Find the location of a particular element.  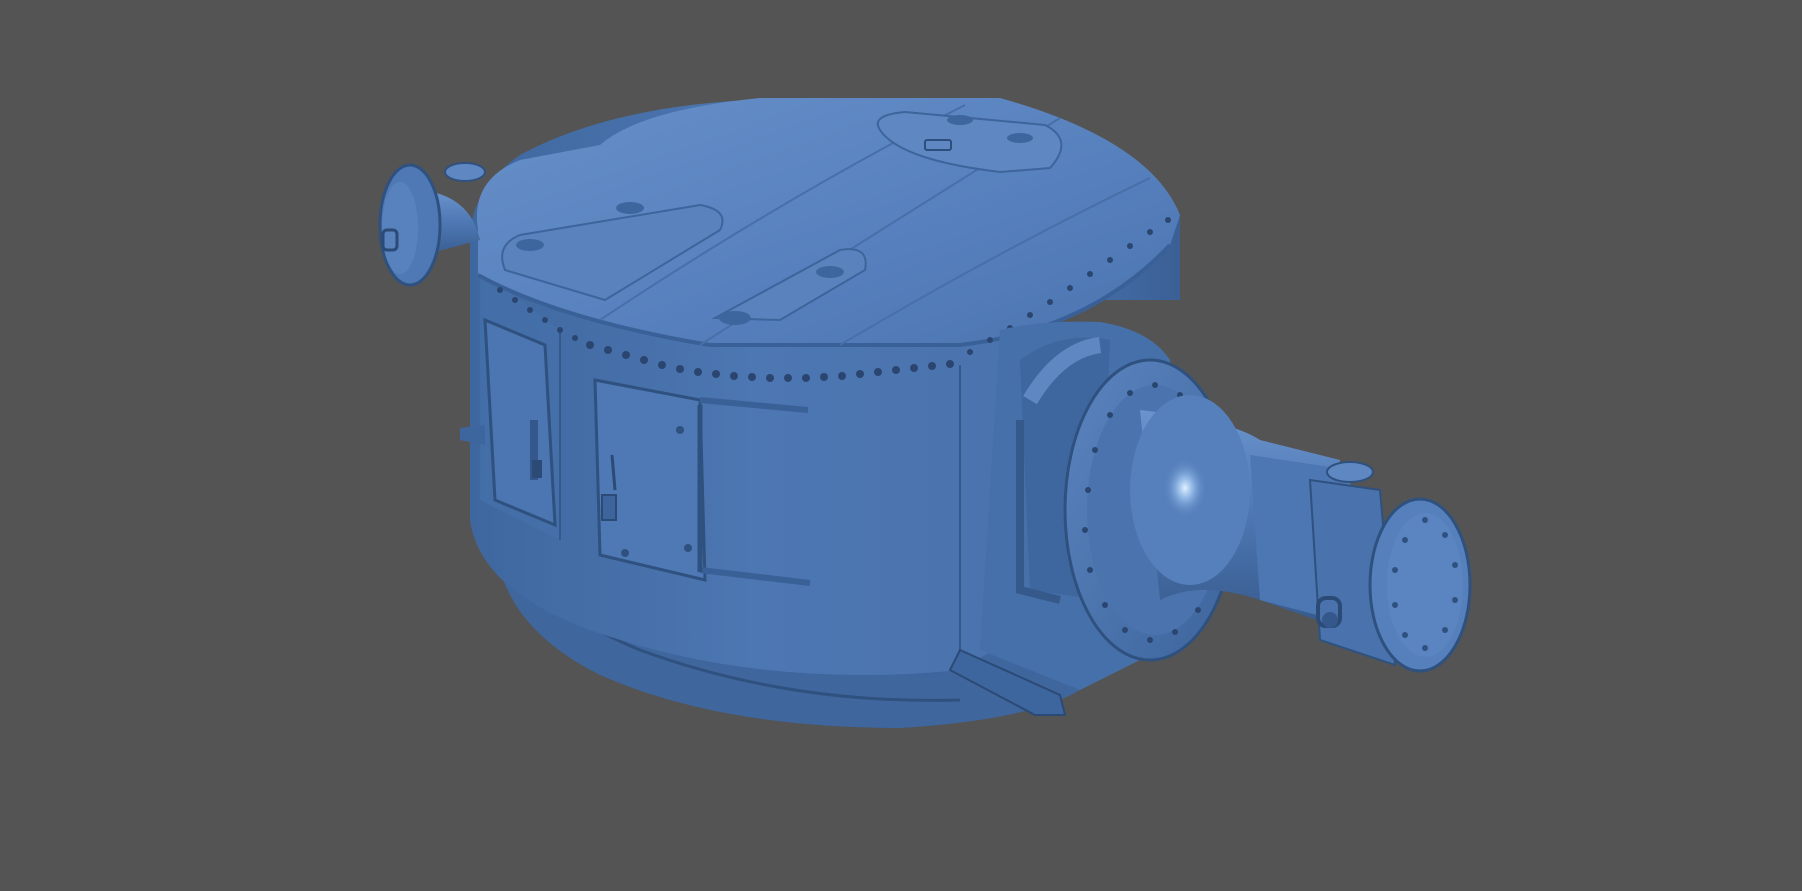

door-lock is located at coordinates (609, 507).